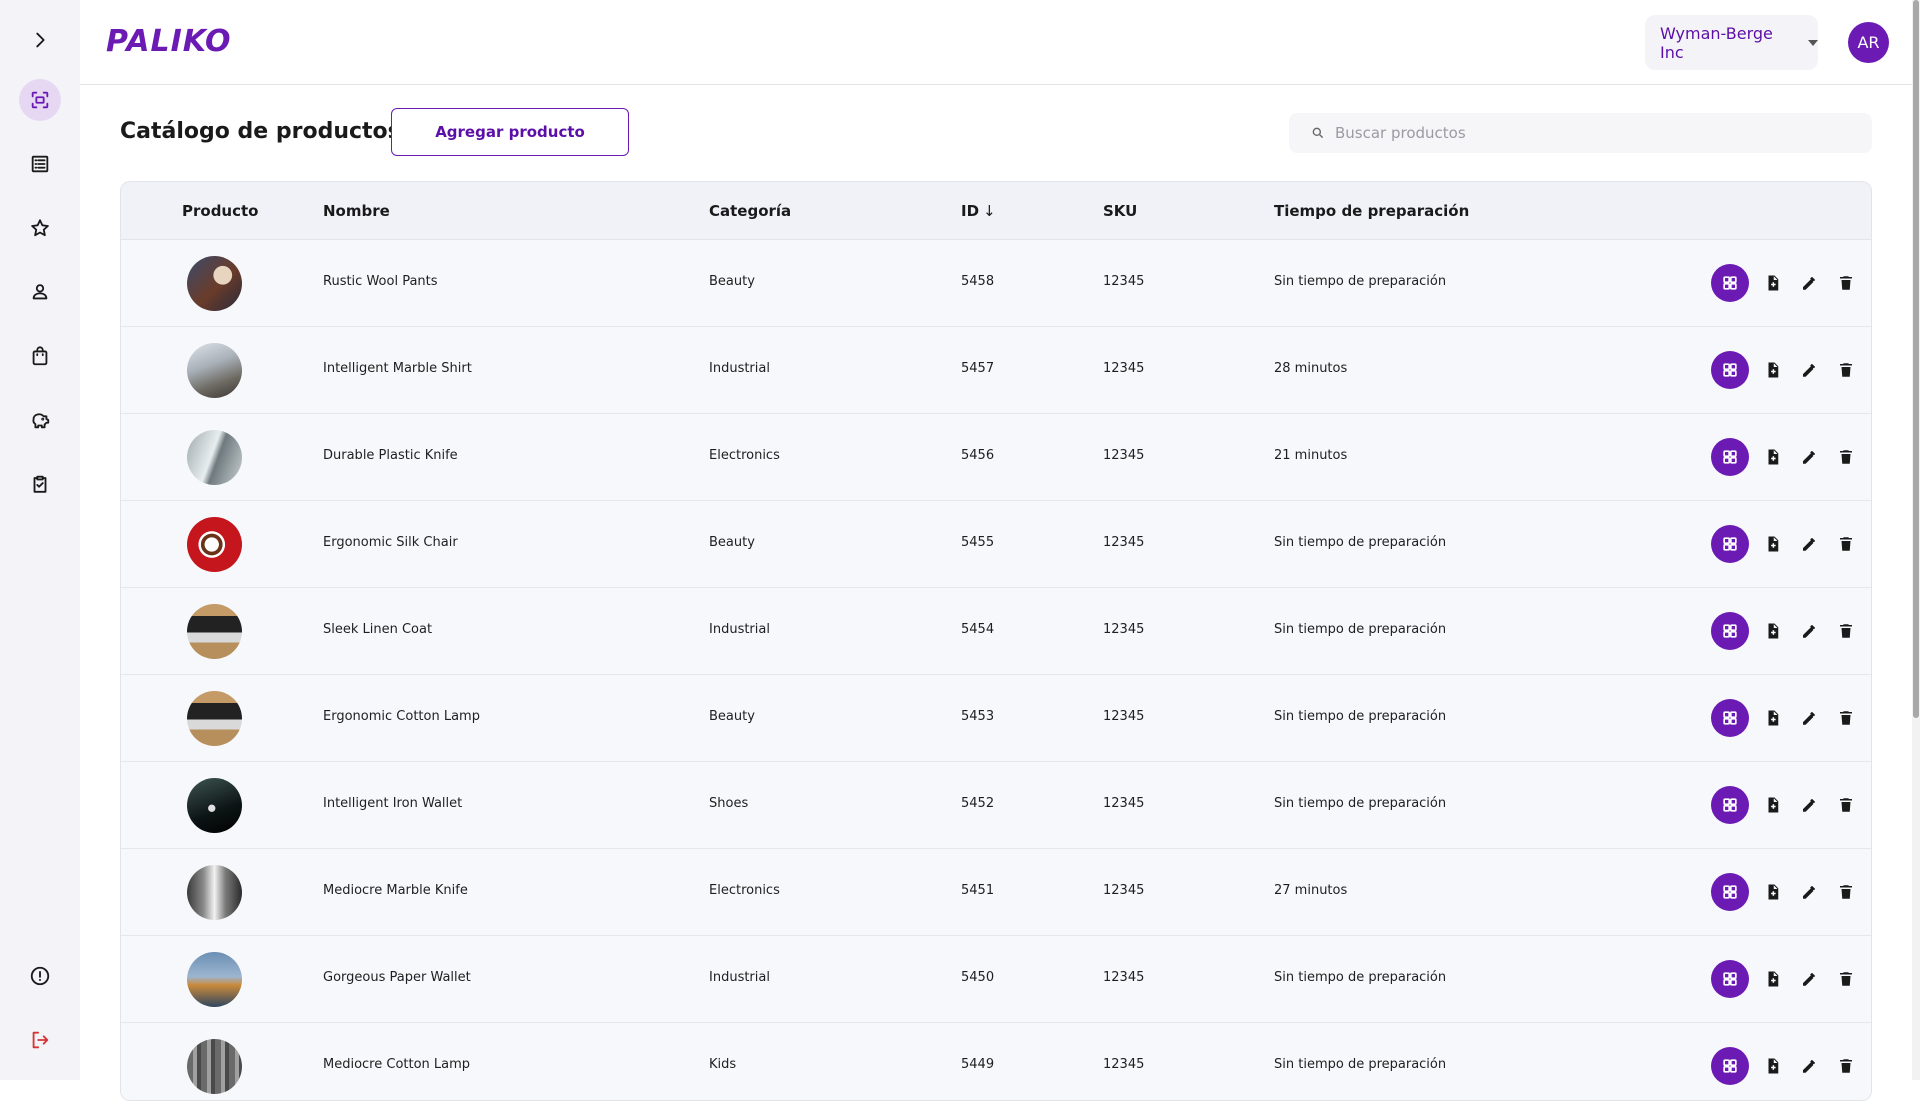  What do you see at coordinates (356, 211) in the screenshot?
I see `column-header-name: Nombre` at bounding box center [356, 211].